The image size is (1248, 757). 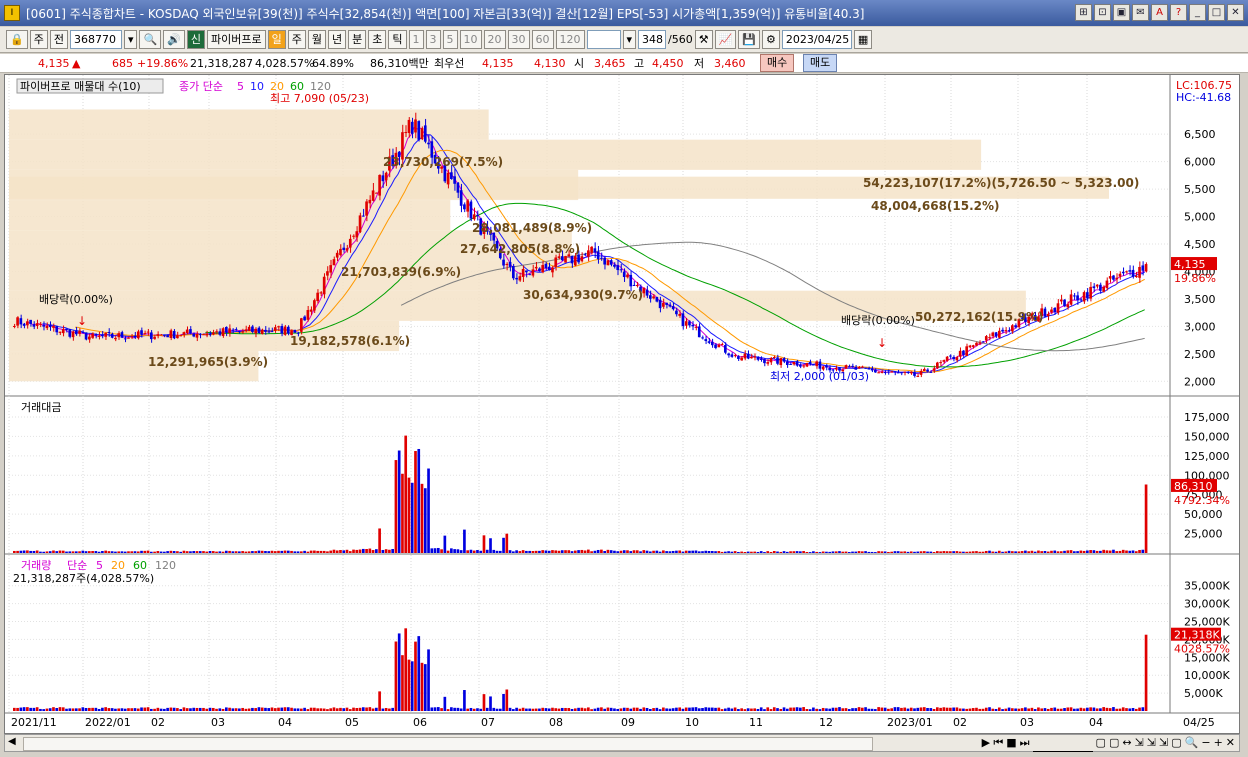 What do you see at coordinates (1216, 12) in the screenshot?
I see `maximize-button: □` at bounding box center [1216, 12].